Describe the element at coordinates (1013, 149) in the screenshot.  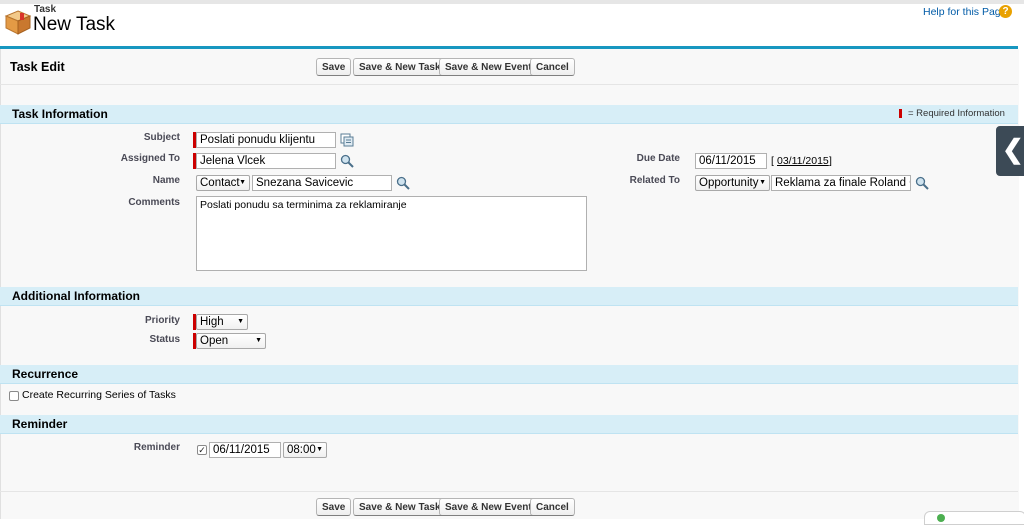
I see `chevron-left-icon: ❮` at that location.